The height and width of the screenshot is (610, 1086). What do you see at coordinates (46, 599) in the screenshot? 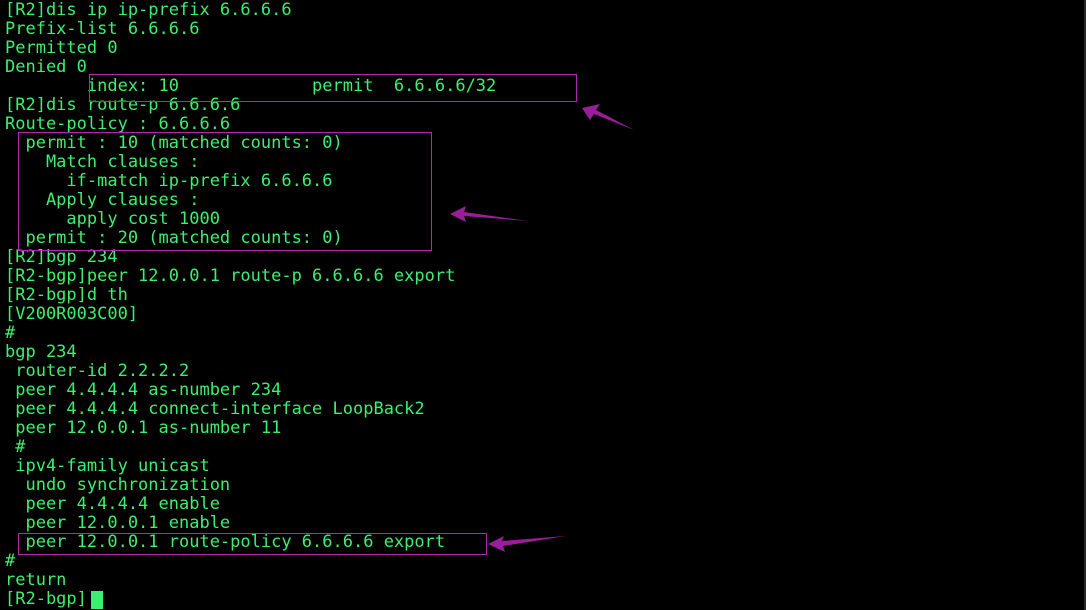
I see `terminal-prompt: [R2-bgp]` at bounding box center [46, 599].